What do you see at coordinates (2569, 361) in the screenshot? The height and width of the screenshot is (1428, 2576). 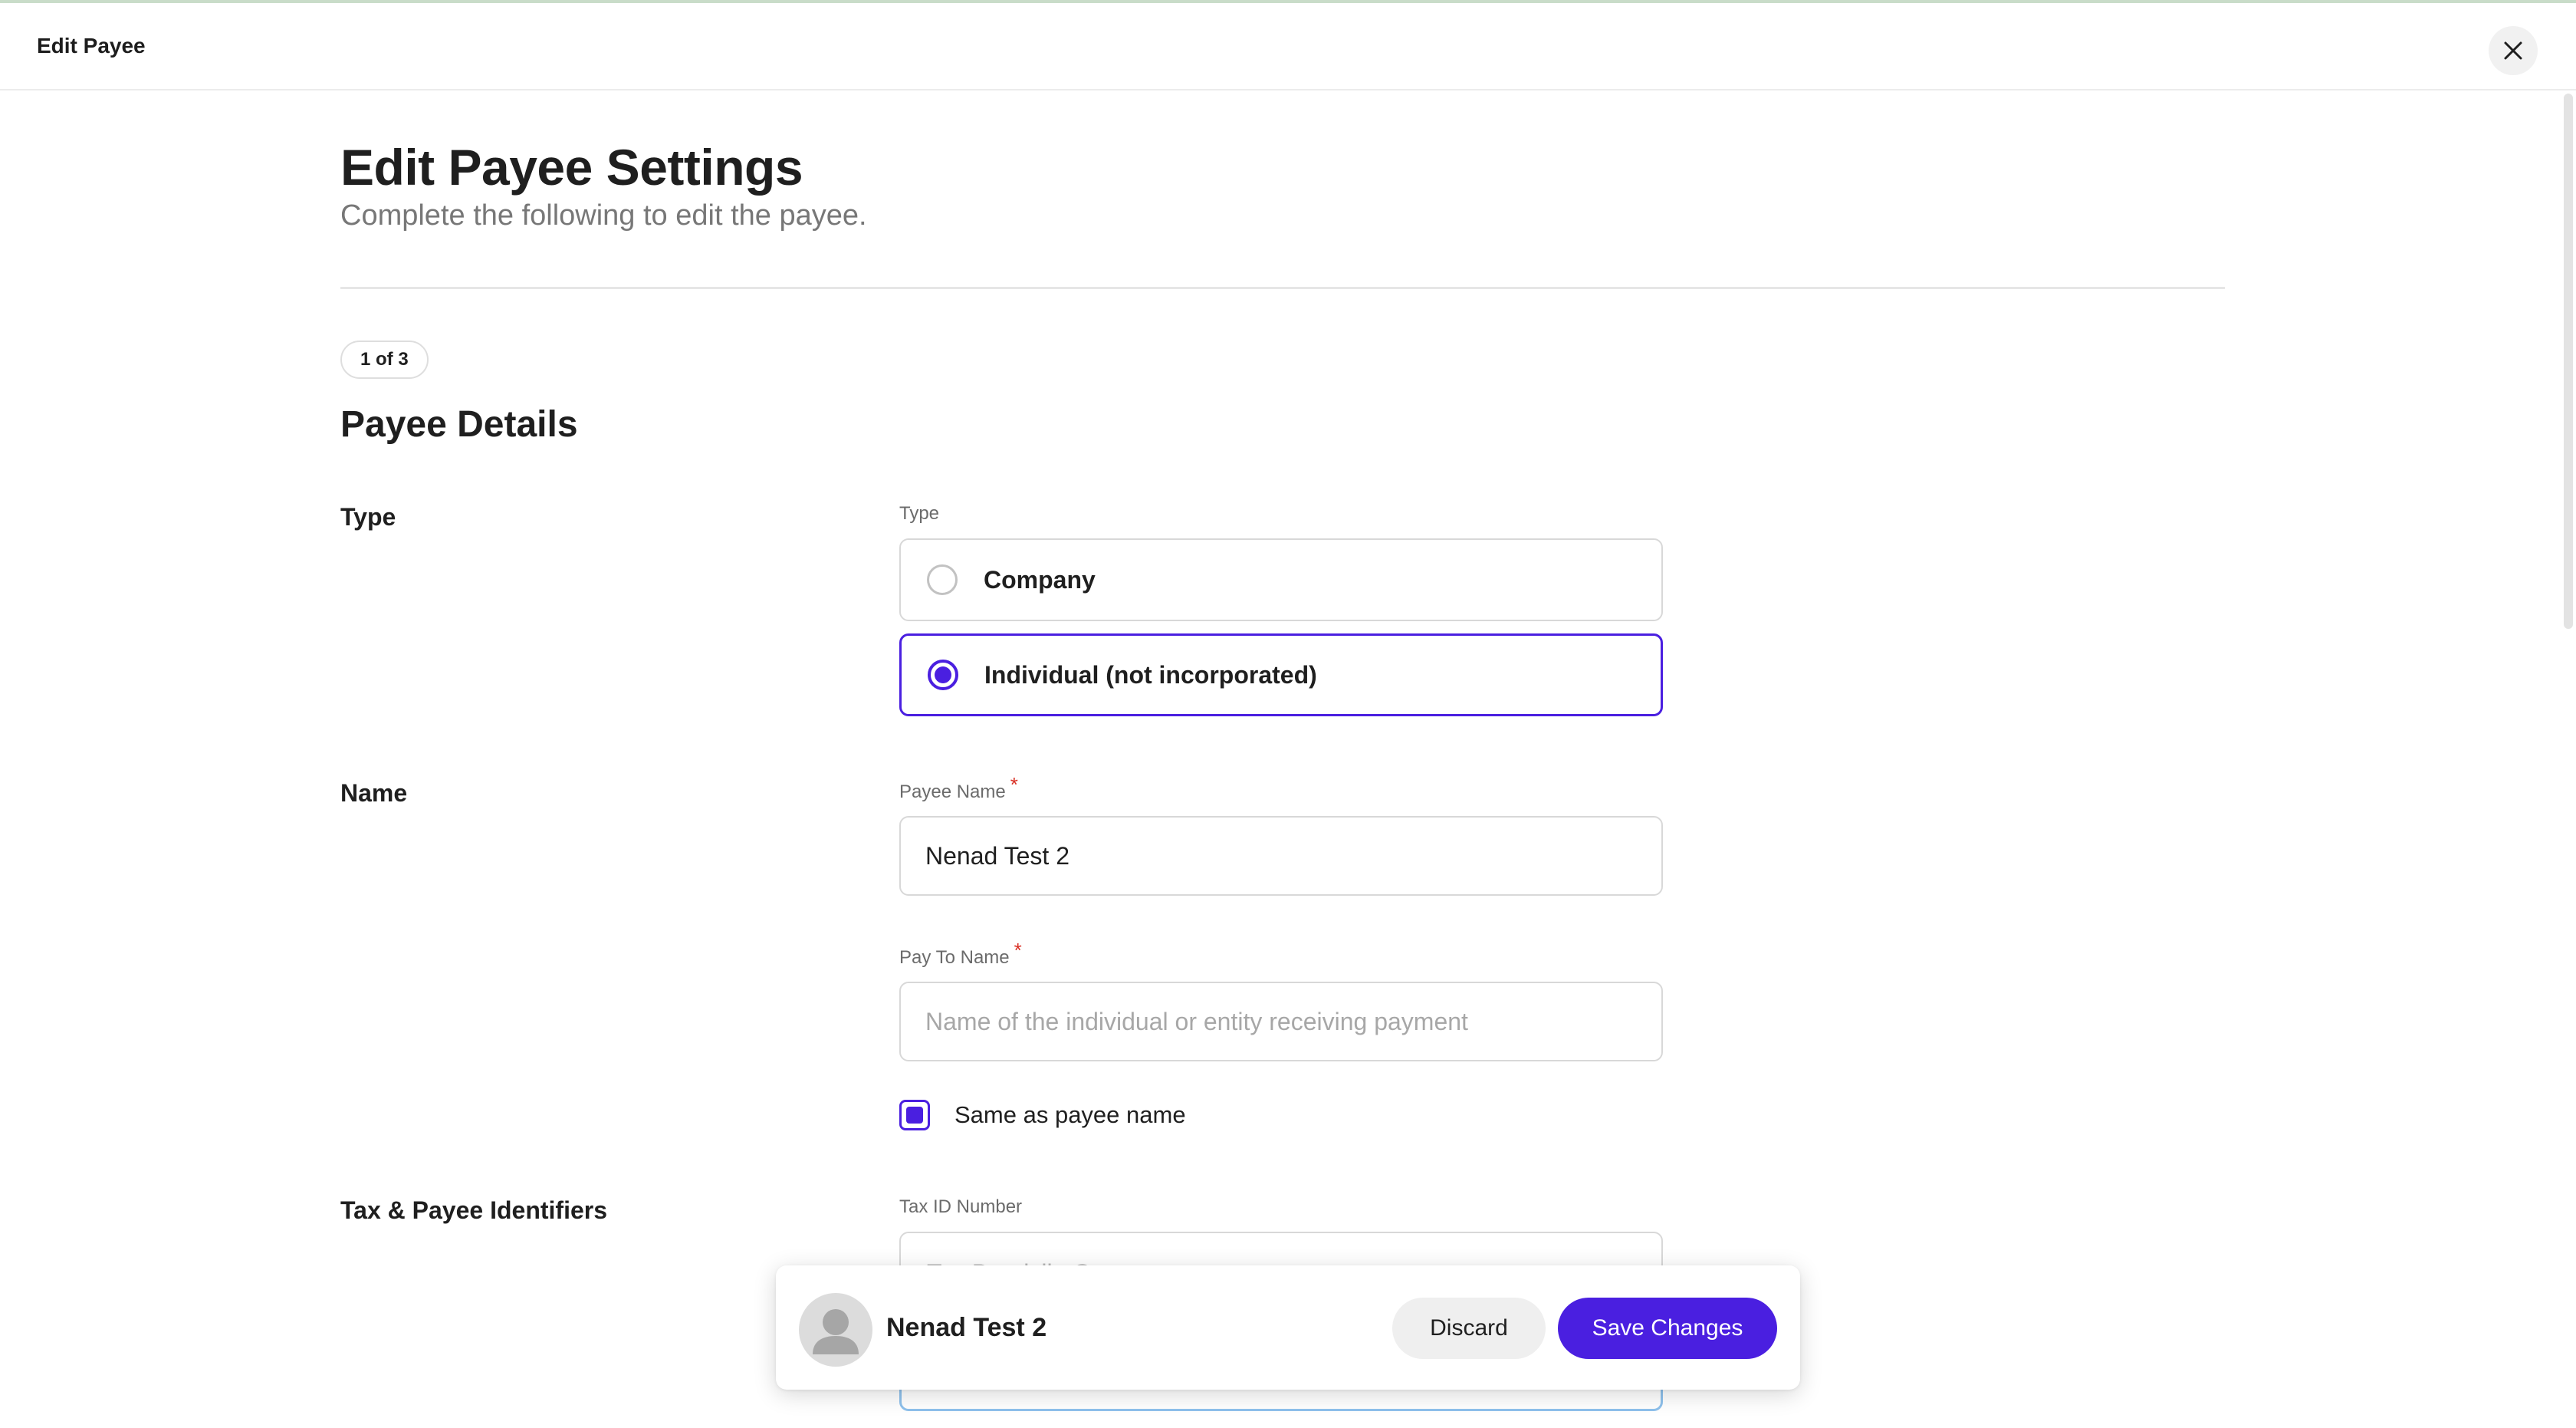 I see `scrollbar-thumb` at bounding box center [2569, 361].